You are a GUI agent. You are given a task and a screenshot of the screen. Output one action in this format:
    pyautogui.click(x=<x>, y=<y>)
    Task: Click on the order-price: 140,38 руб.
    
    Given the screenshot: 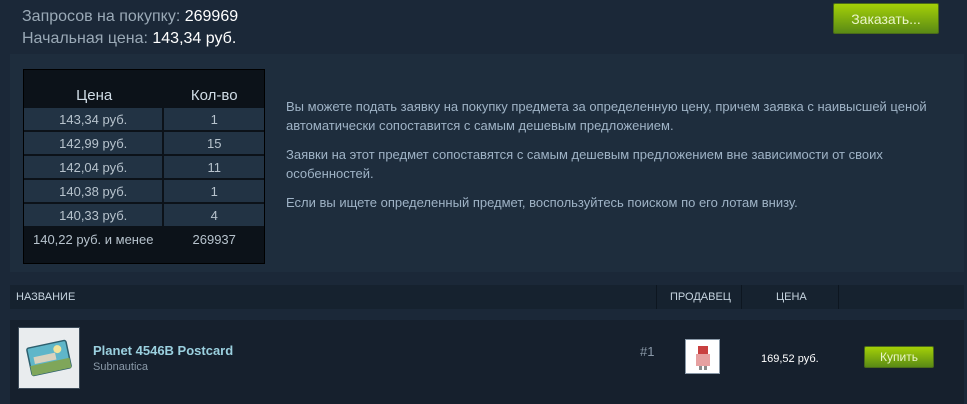 What is the action you would take?
    pyautogui.click(x=93, y=191)
    